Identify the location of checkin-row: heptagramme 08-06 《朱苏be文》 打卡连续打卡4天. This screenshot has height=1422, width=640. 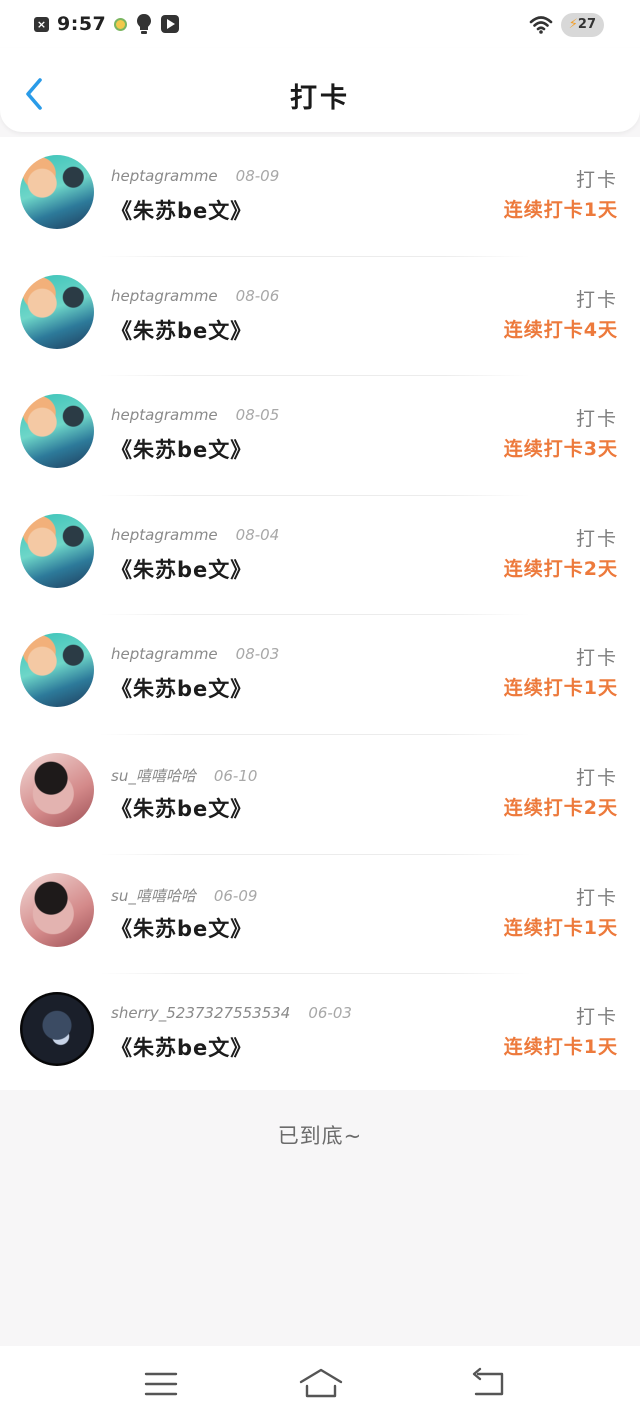
(320, 317).